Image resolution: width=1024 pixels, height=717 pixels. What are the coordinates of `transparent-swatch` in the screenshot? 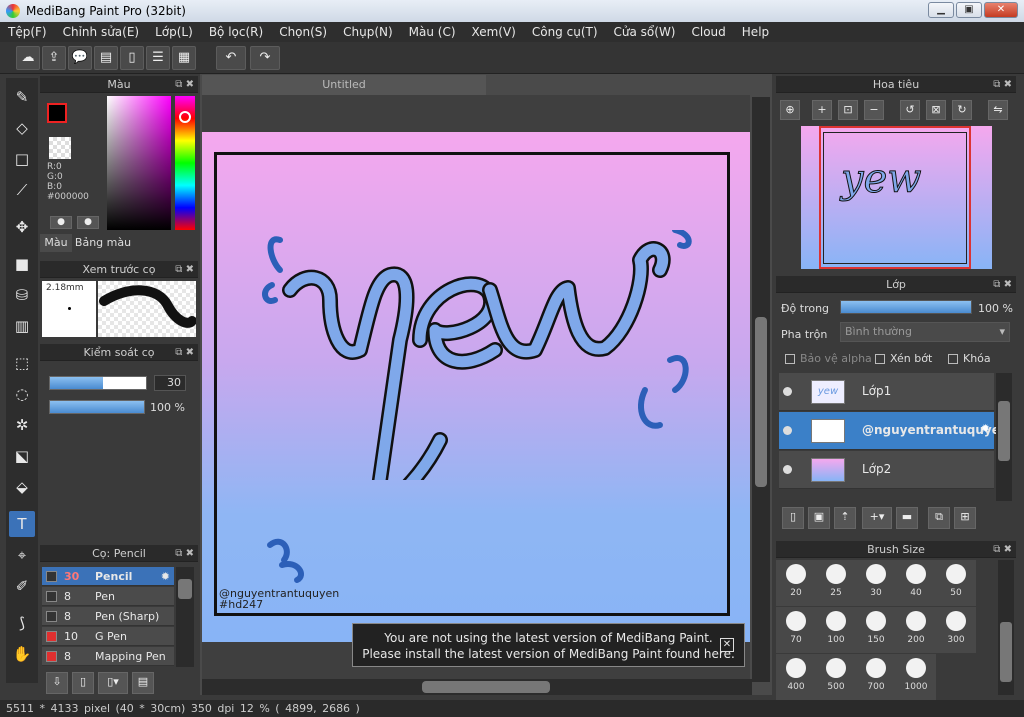 It's located at (60, 148).